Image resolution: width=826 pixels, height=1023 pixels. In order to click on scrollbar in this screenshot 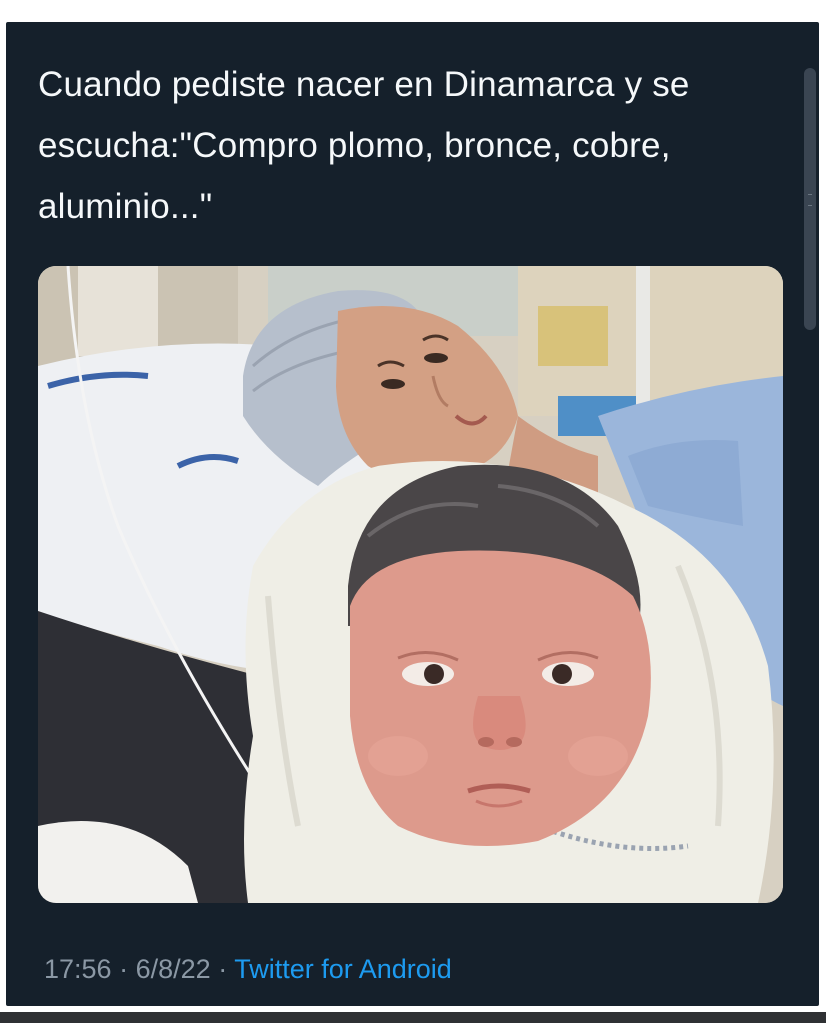, I will do `click(810, 199)`.